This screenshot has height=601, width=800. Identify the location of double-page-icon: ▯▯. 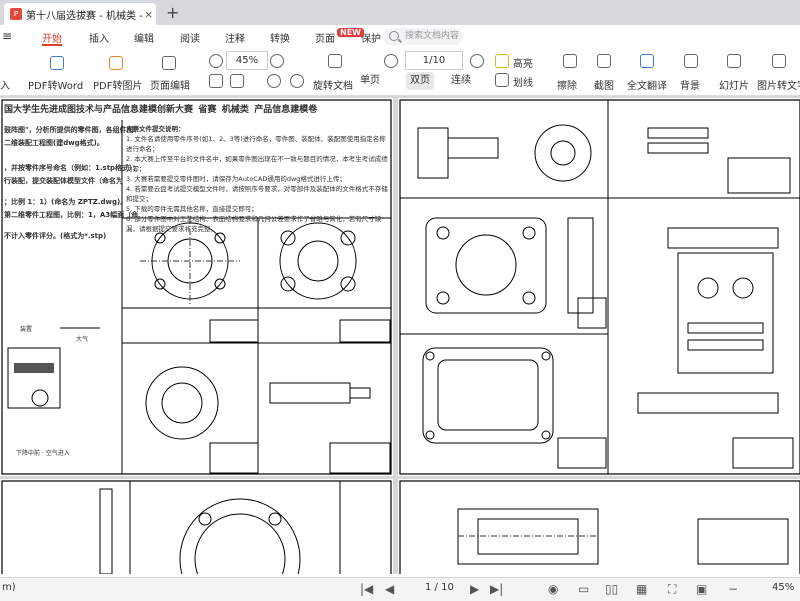
(611, 589).